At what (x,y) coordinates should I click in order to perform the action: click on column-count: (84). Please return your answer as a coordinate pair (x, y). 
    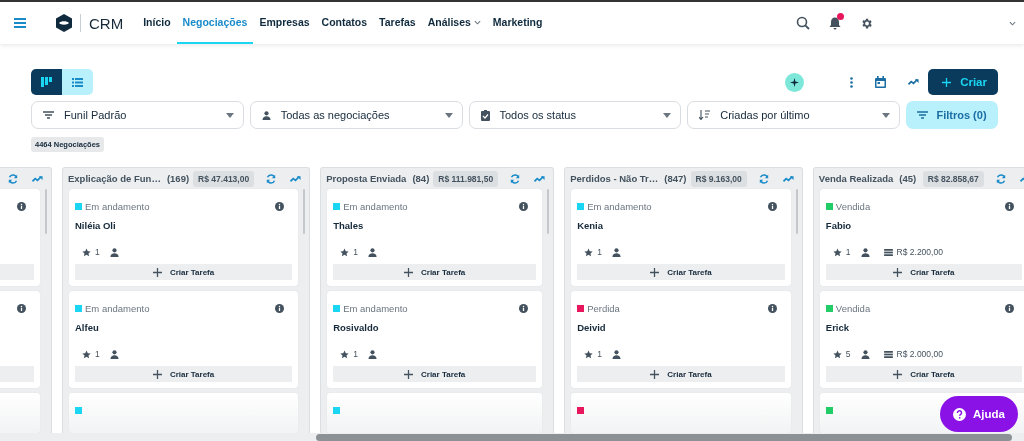
    Looking at the image, I should click on (421, 178).